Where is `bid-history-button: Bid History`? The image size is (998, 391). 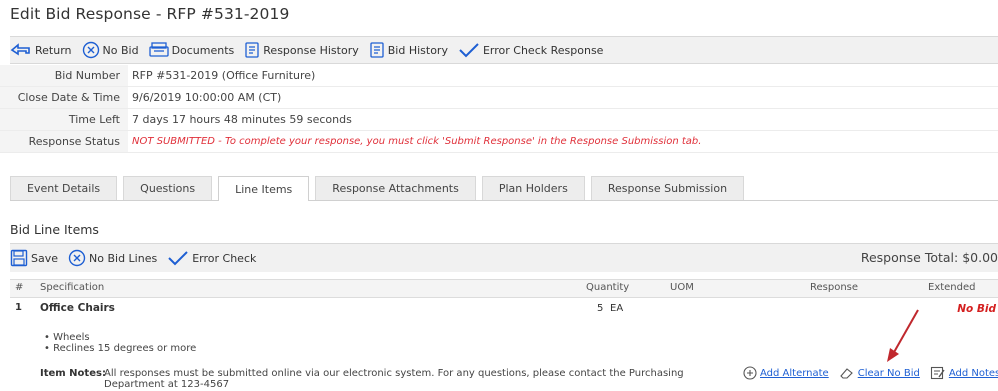
bid-history-button: Bid History is located at coordinates (408, 50).